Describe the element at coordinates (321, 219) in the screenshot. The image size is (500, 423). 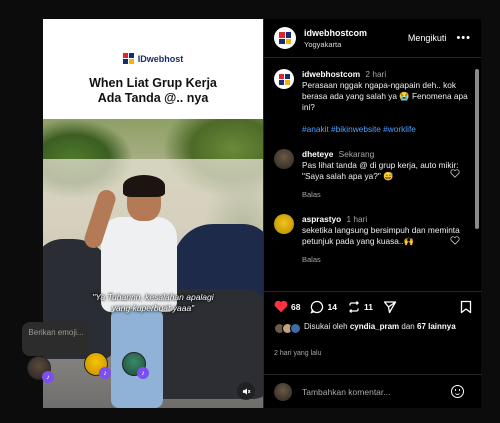
I see `comment-username: asprastyo` at that location.